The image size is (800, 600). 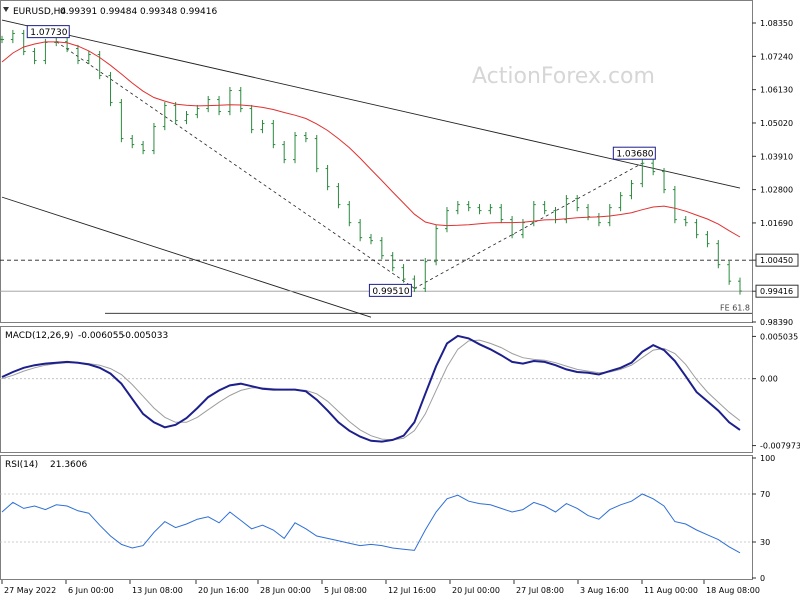 What do you see at coordinates (735, 307) in the screenshot?
I see `fe-level-label: FE 61.8` at bounding box center [735, 307].